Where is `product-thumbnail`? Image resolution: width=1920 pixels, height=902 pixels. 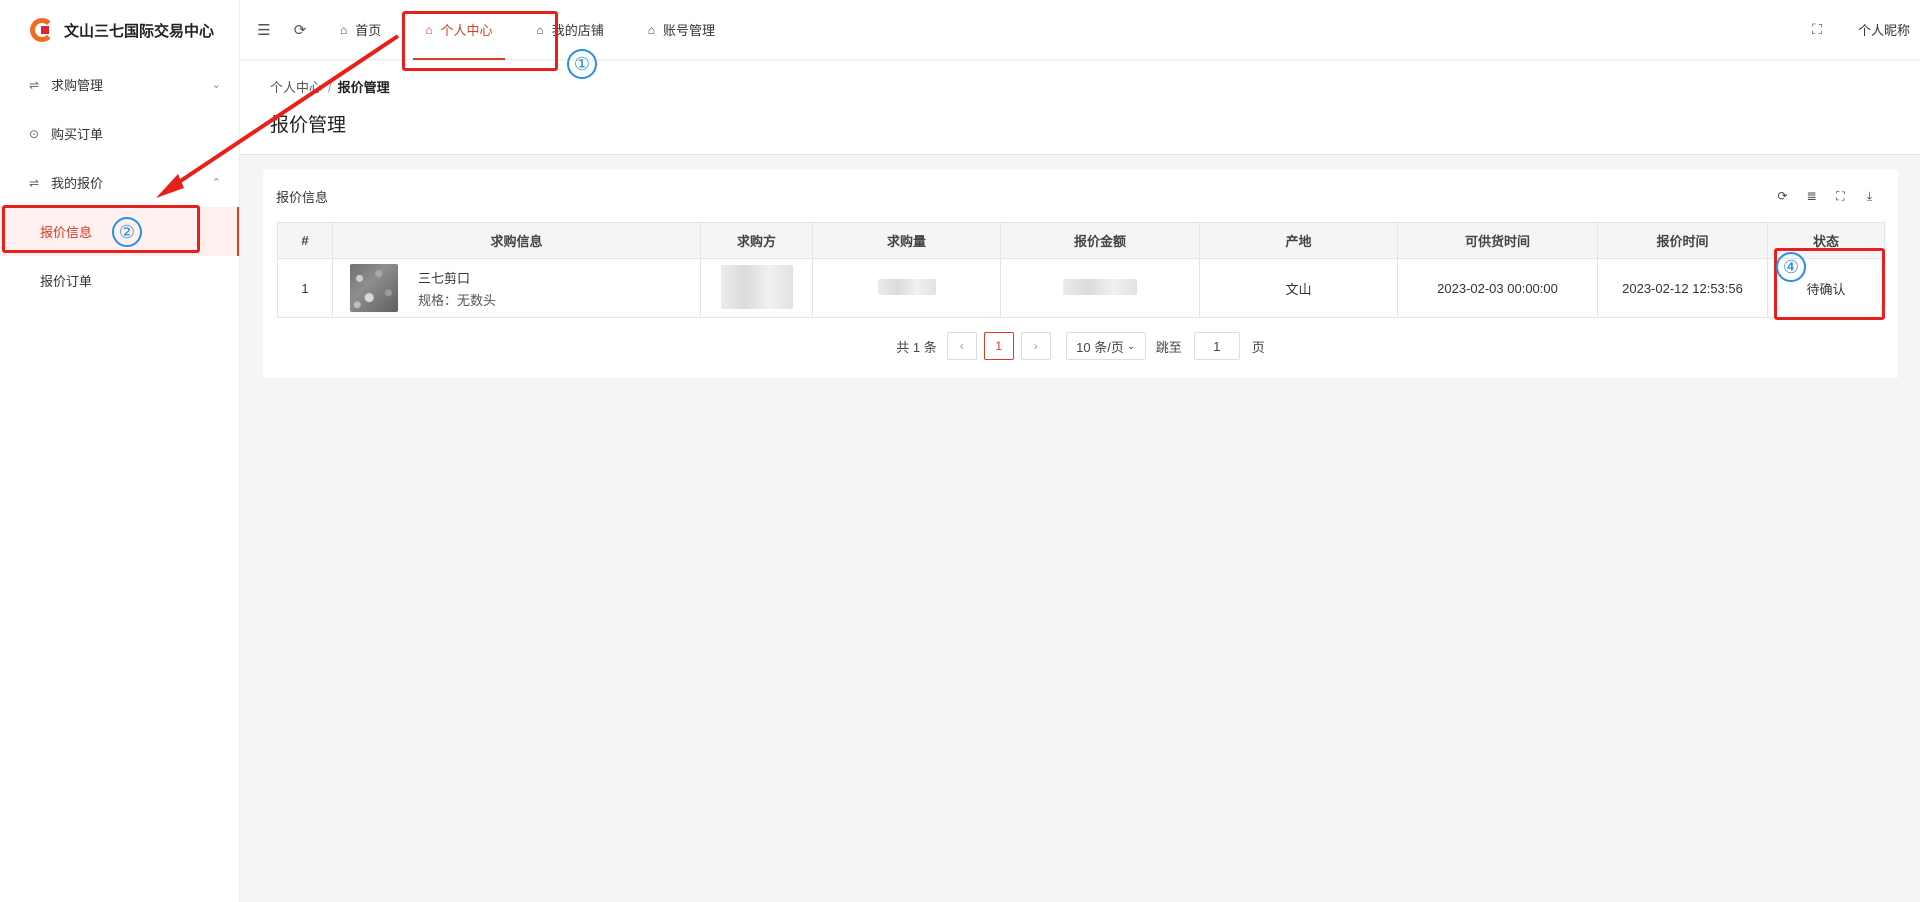 product-thumbnail is located at coordinates (374, 288).